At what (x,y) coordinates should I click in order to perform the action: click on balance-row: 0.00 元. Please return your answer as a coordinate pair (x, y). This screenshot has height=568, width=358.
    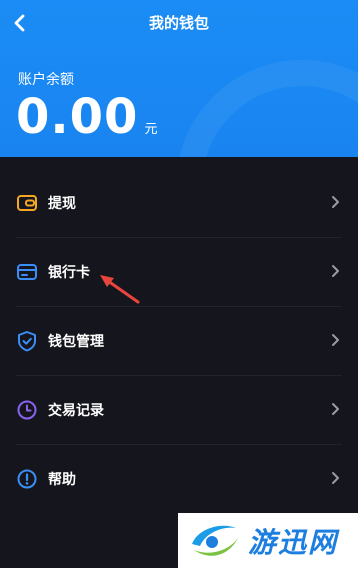
    Looking at the image, I should click on (86, 117).